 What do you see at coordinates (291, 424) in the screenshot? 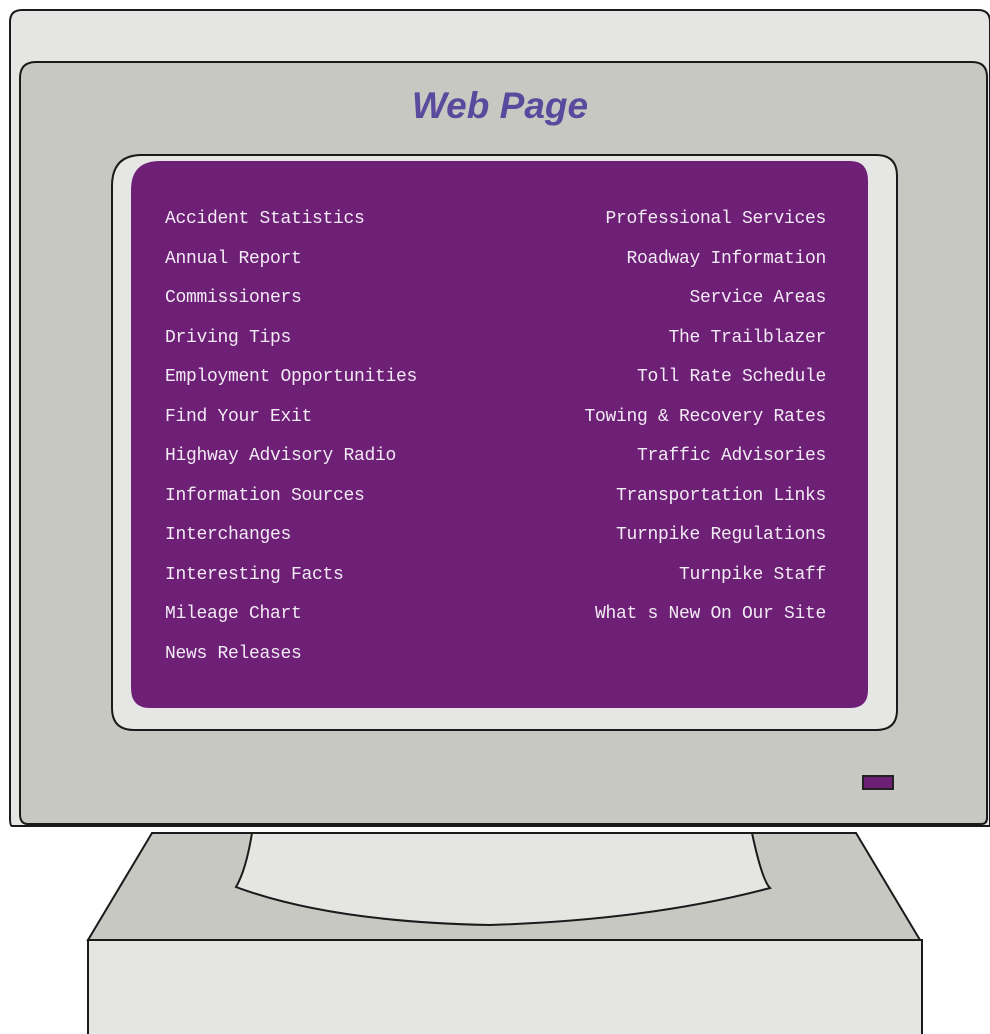
I see `link-find-your-exit: Find Your Exit` at bounding box center [291, 424].